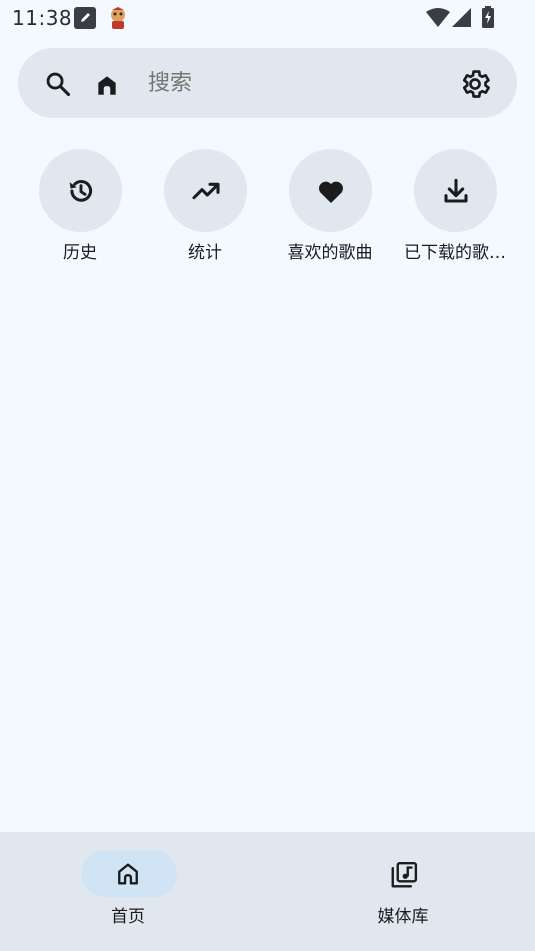  Describe the element at coordinates (85, 18) in the screenshot. I see `edit-notification-icon` at that location.